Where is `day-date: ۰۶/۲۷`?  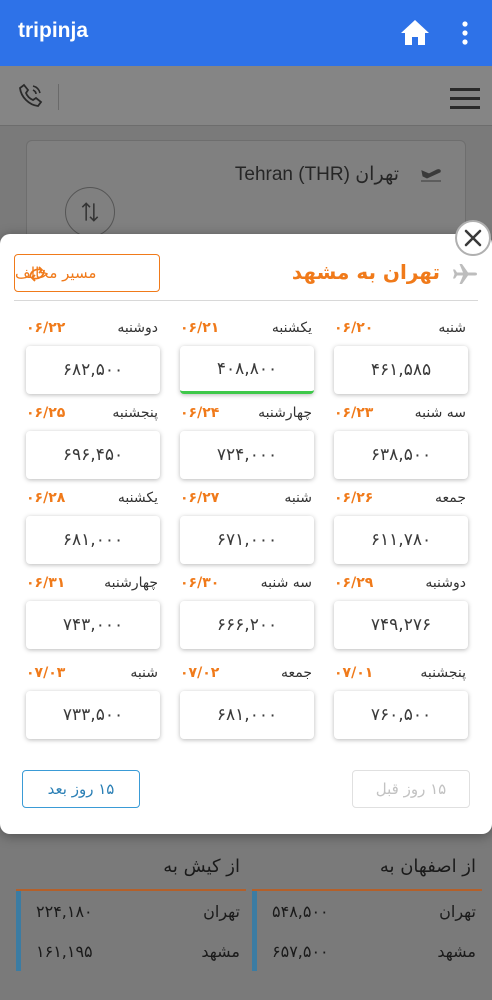
day-date: ۰۶/۲۷ is located at coordinates (200, 498).